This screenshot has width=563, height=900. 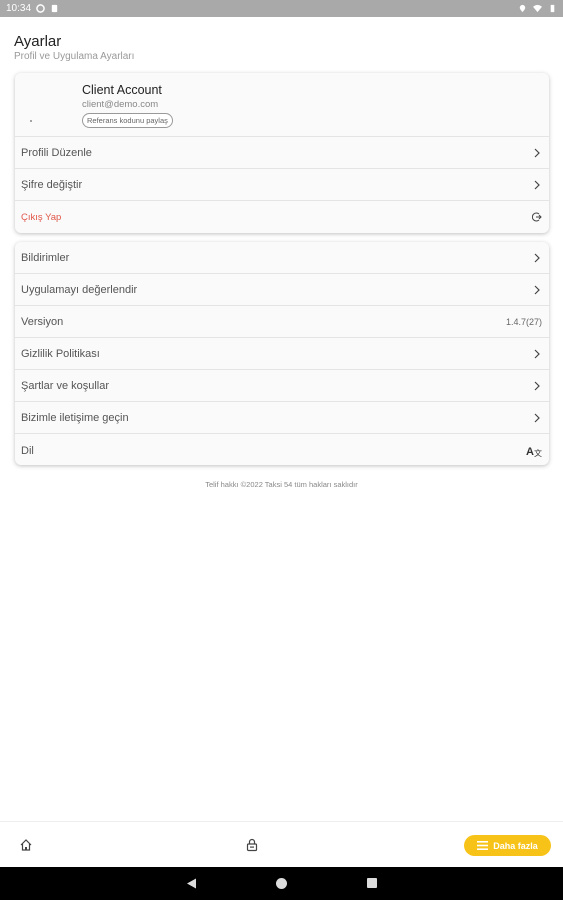 I want to click on privacy-policy-row: Gizlilik Politikası, so click(x=282, y=354).